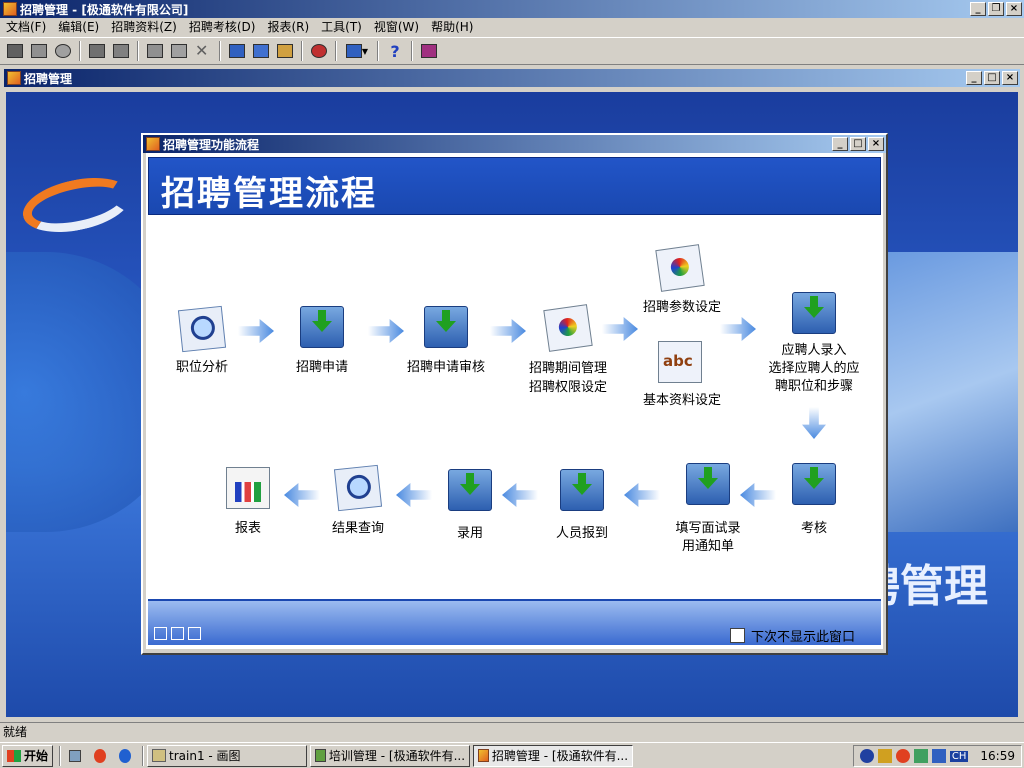 The height and width of the screenshot is (768, 1024). What do you see at coordinates (920, 756) in the screenshot?
I see `user-icon` at bounding box center [920, 756].